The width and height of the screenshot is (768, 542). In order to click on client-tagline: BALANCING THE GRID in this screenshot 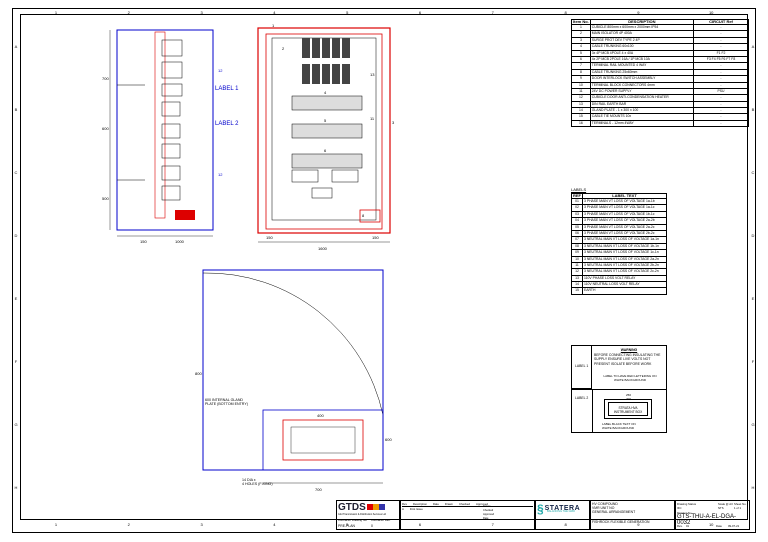, I will do `click(561, 511)`.